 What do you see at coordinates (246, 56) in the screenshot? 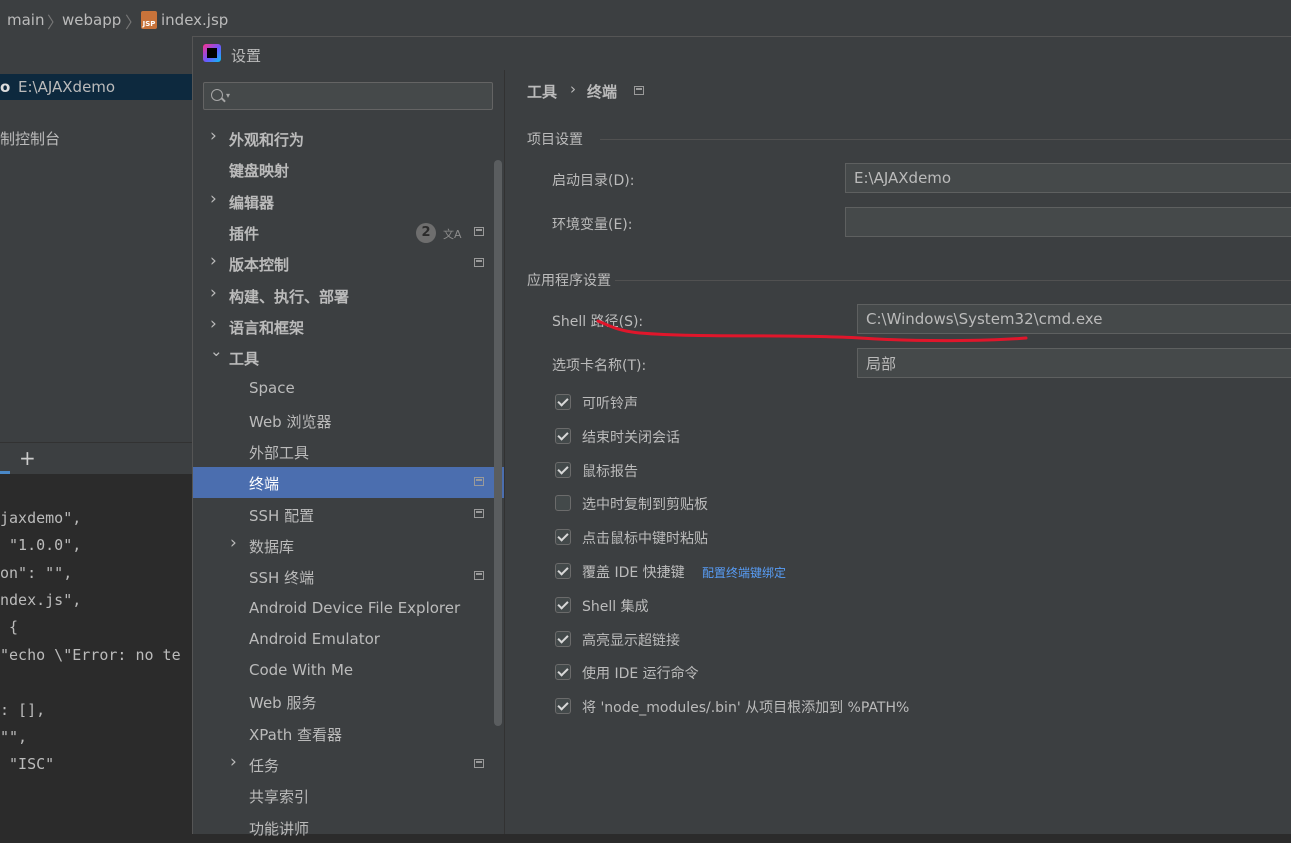
I see `dialog-title: 设置` at bounding box center [246, 56].